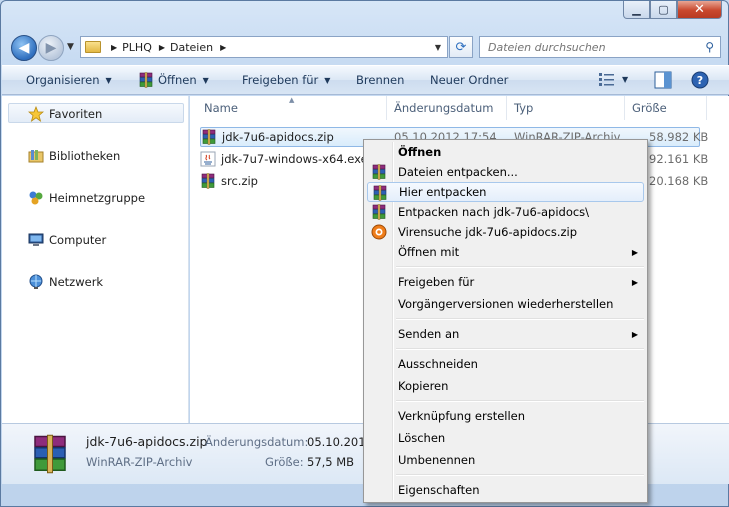 Image resolution: width=729 pixels, height=507 pixels. Describe the element at coordinates (443, 108) in the screenshot. I see `column-header-date: Änderungsdatum` at that location.